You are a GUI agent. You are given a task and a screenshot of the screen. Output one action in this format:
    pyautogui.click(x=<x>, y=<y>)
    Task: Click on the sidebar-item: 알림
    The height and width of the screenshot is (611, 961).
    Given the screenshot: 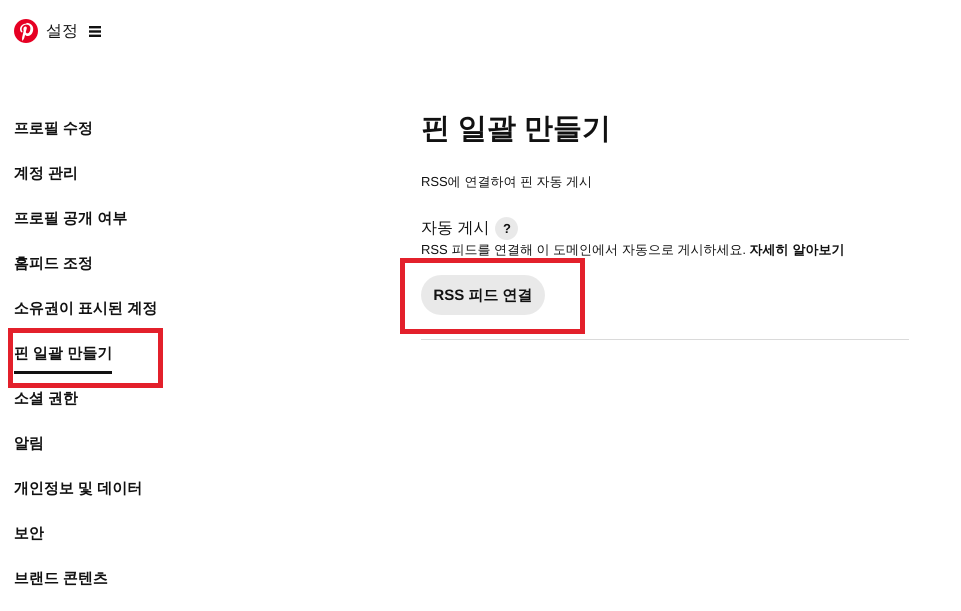 What is the action you would take?
    pyautogui.click(x=29, y=444)
    